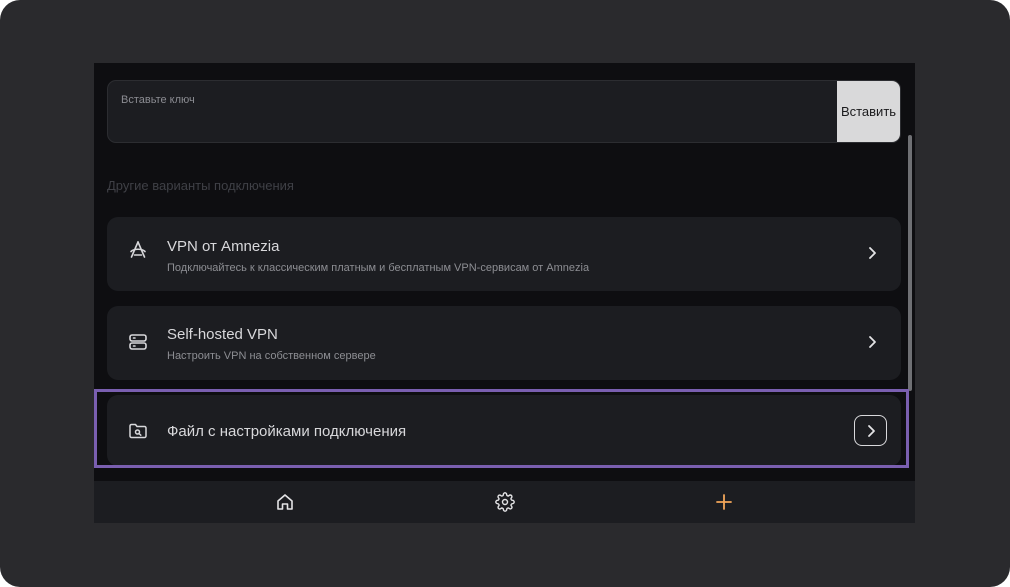 This screenshot has width=1010, height=587. Describe the element at coordinates (910, 263) in the screenshot. I see `scrollbar` at that location.